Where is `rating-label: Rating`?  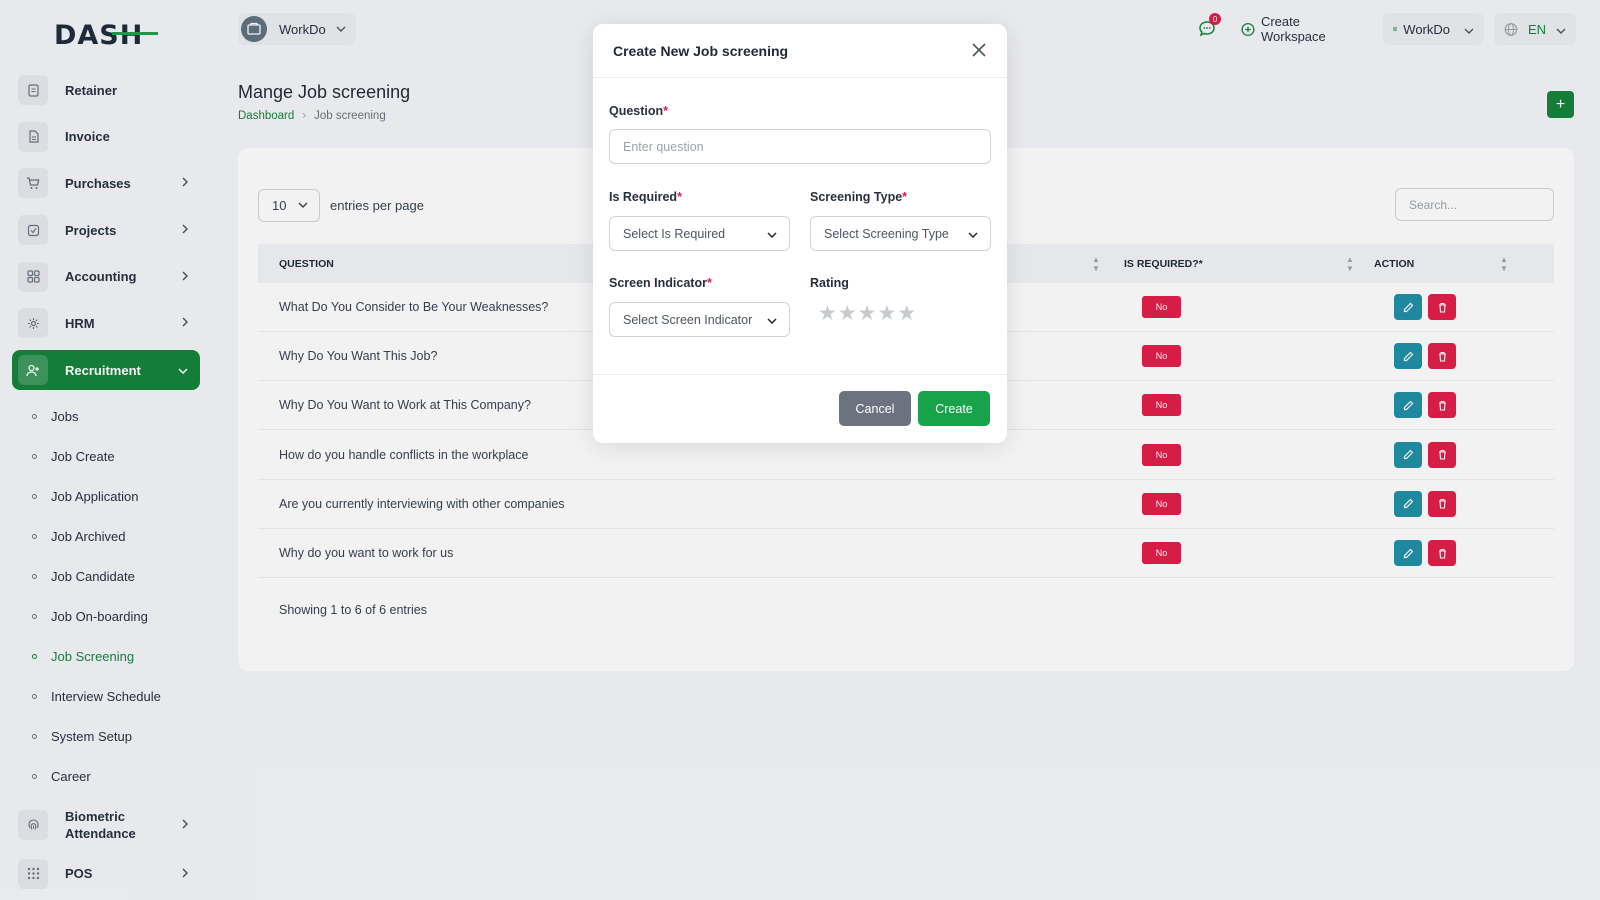 rating-label: Rating is located at coordinates (829, 283).